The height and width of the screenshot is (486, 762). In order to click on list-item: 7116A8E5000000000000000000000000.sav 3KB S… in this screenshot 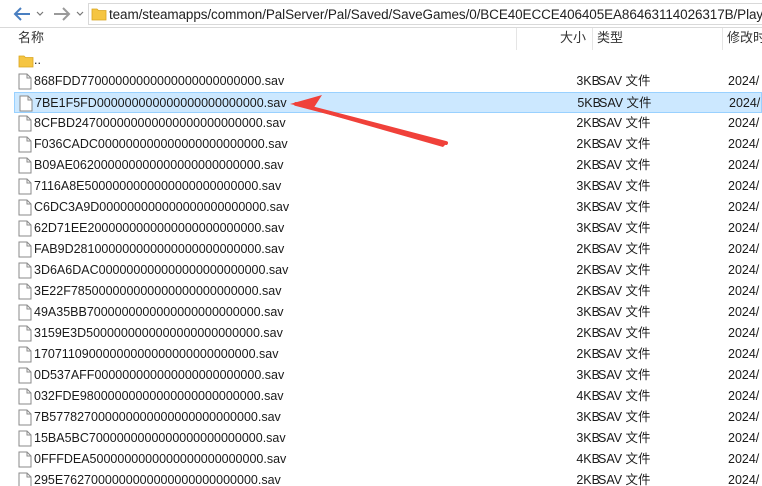, I will do `click(388, 186)`.